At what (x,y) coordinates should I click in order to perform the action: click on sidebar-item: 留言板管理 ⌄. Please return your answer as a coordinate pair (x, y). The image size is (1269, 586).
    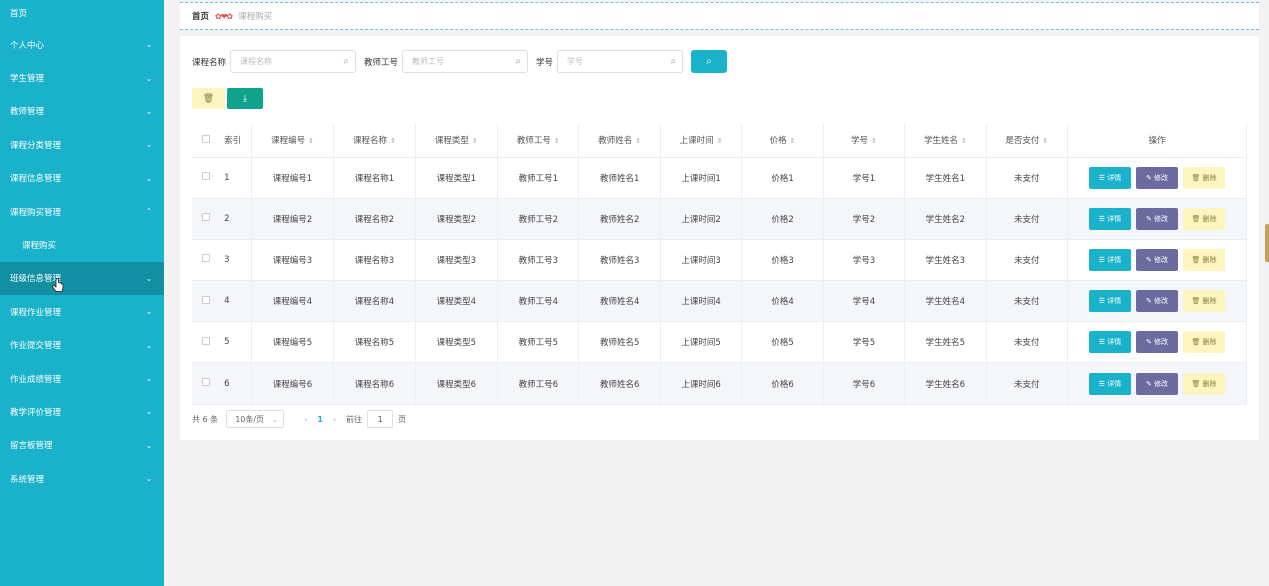
    Looking at the image, I should click on (82, 445).